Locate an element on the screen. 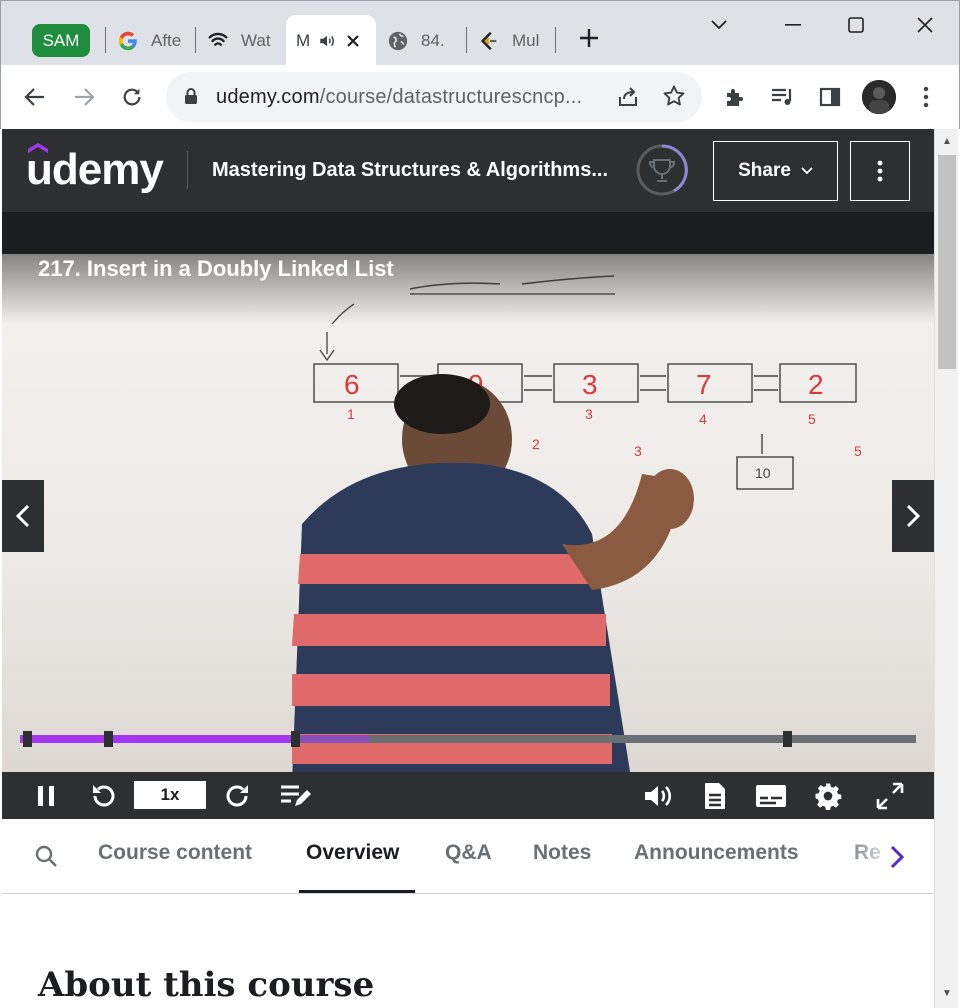 Image resolution: width=960 pixels, height=1008 pixels. captions-icon is located at coordinates (771, 796).